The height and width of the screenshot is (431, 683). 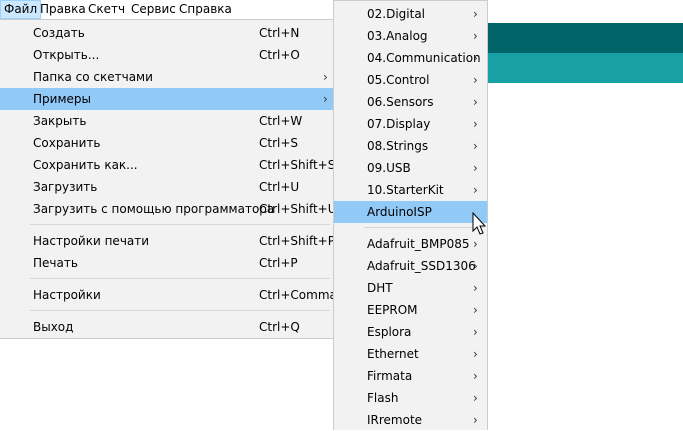 What do you see at coordinates (397, 36) in the screenshot?
I see `menu-item-label: 03.Analog` at bounding box center [397, 36].